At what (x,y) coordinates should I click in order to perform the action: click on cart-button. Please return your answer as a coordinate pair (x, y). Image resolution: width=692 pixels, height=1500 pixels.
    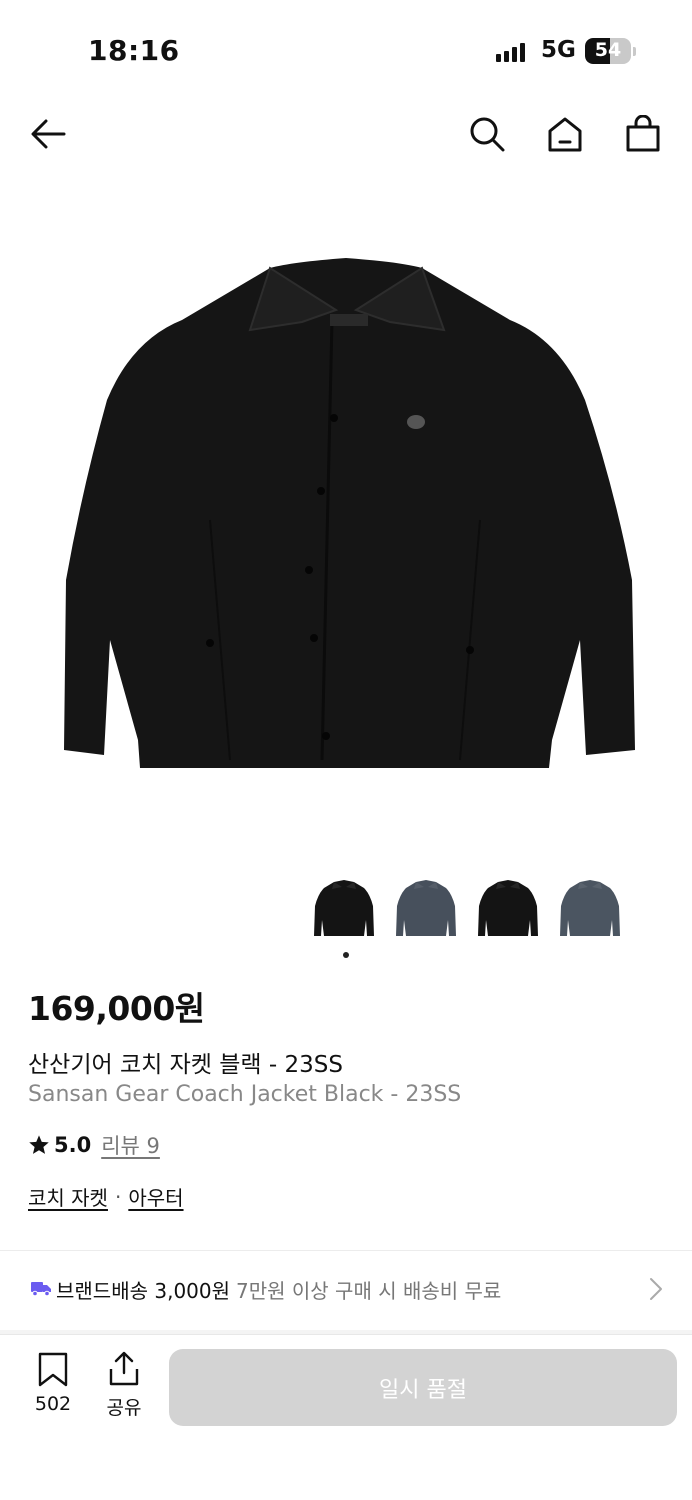
    Looking at the image, I should click on (643, 134).